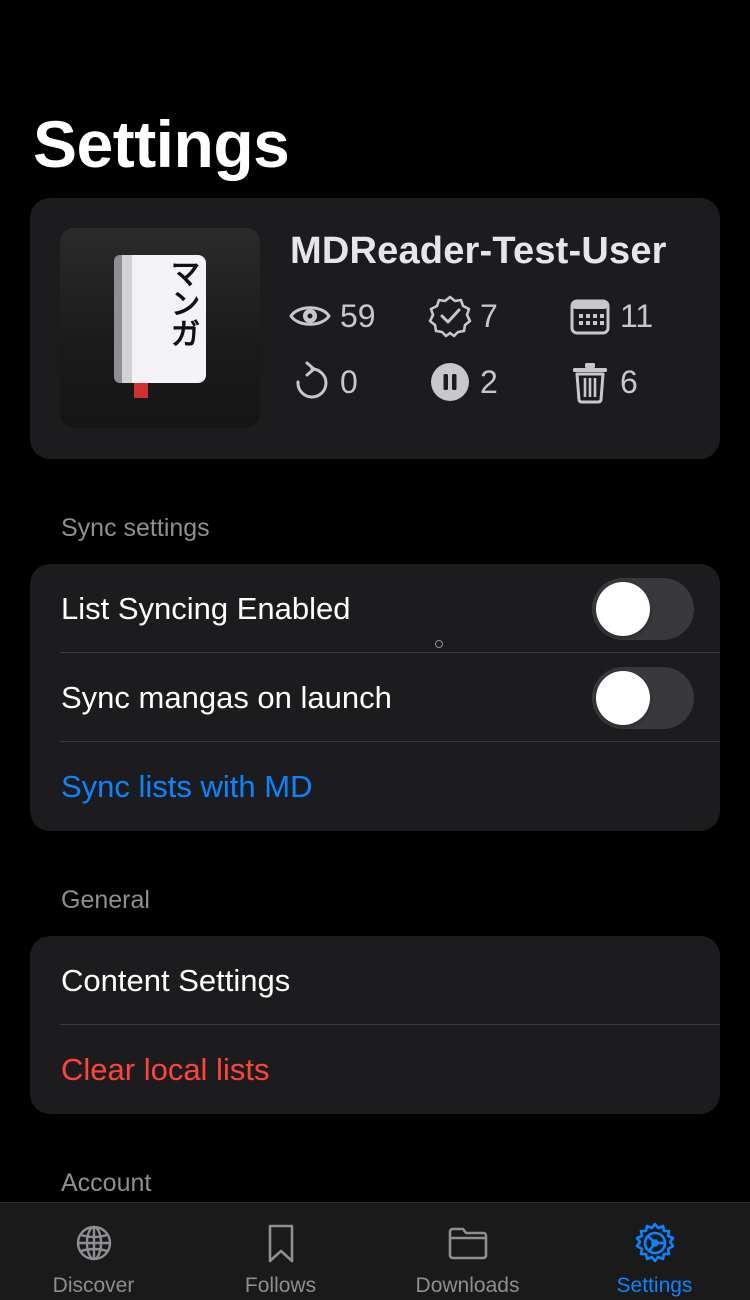  Describe the element at coordinates (135, 528) in the screenshot. I see `sync-settings-header: Sync settings` at that location.